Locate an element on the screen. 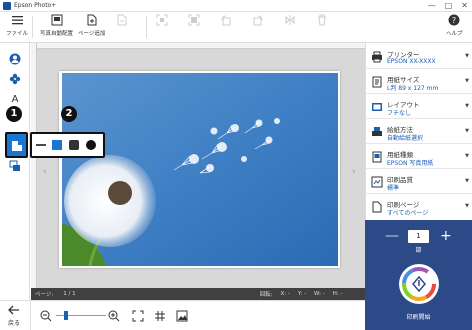 This screenshot has width=472, height=330. printer-icon is located at coordinates (377, 57).